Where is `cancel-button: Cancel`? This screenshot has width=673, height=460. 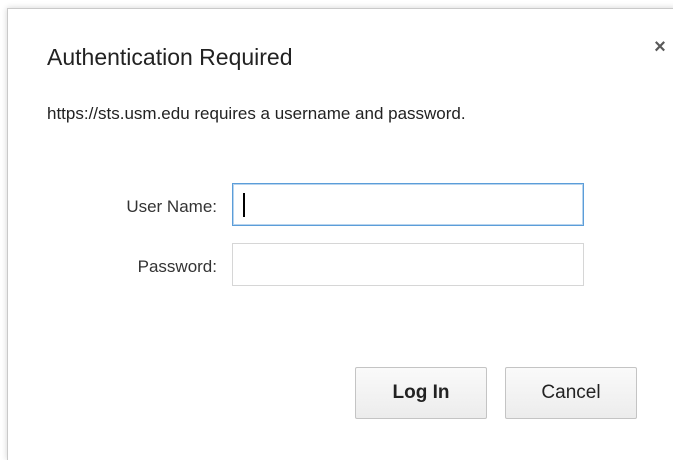 cancel-button: Cancel is located at coordinates (571, 393).